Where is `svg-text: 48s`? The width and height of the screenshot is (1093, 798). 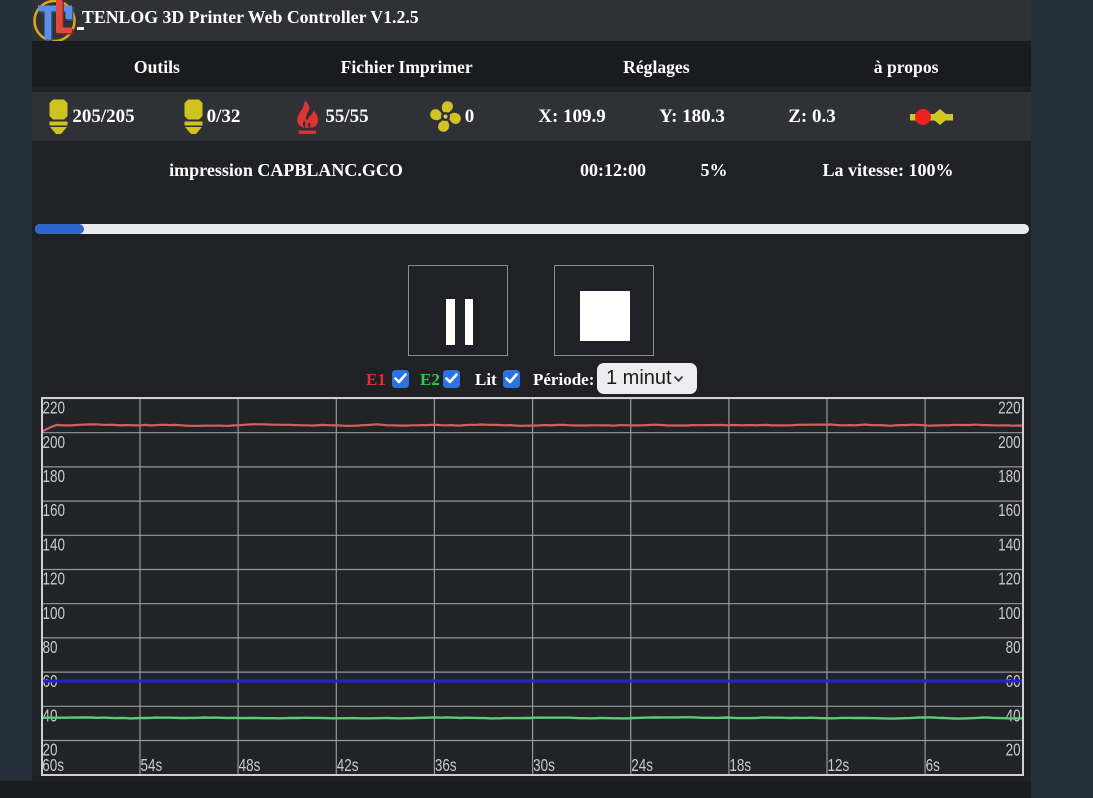 svg-text: 48s is located at coordinates (250, 765).